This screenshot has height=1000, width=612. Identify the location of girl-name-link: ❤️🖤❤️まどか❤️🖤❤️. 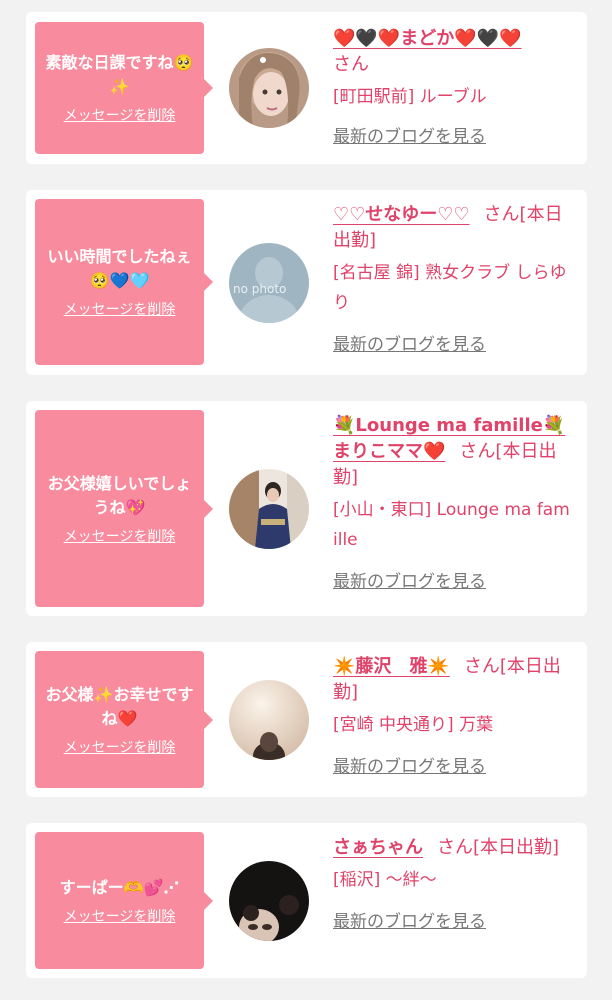
(427, 38).